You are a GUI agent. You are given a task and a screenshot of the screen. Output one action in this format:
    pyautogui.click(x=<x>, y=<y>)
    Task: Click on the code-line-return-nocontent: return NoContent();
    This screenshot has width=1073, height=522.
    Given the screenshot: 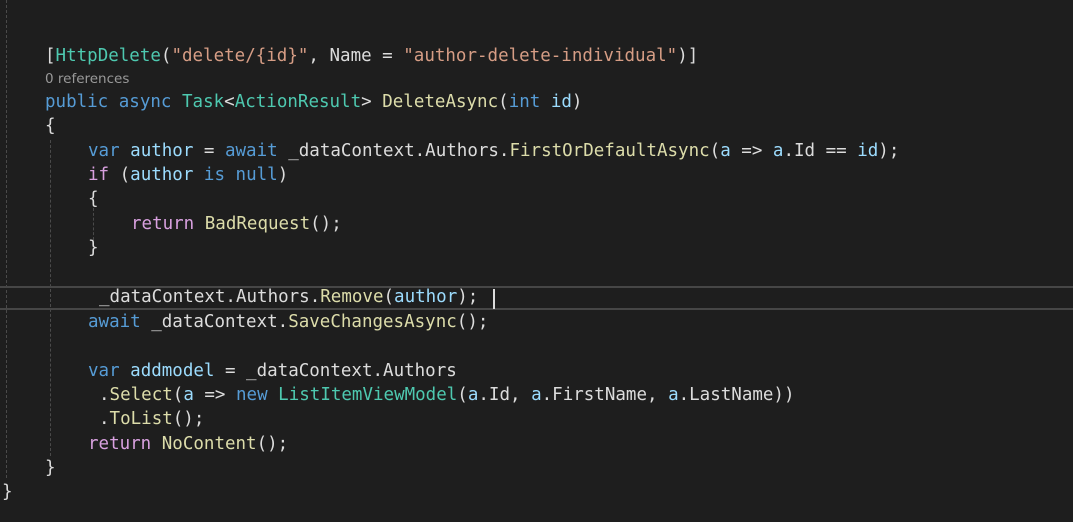 What is the action you would take?
    pyautogui.click(x=188, y=444)
    